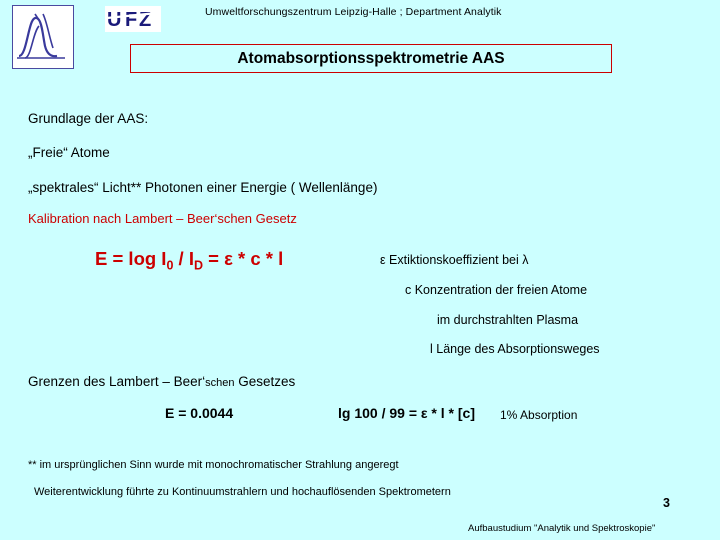  I want to click on ufz-wordmark: U F Z, so click(136, 19).